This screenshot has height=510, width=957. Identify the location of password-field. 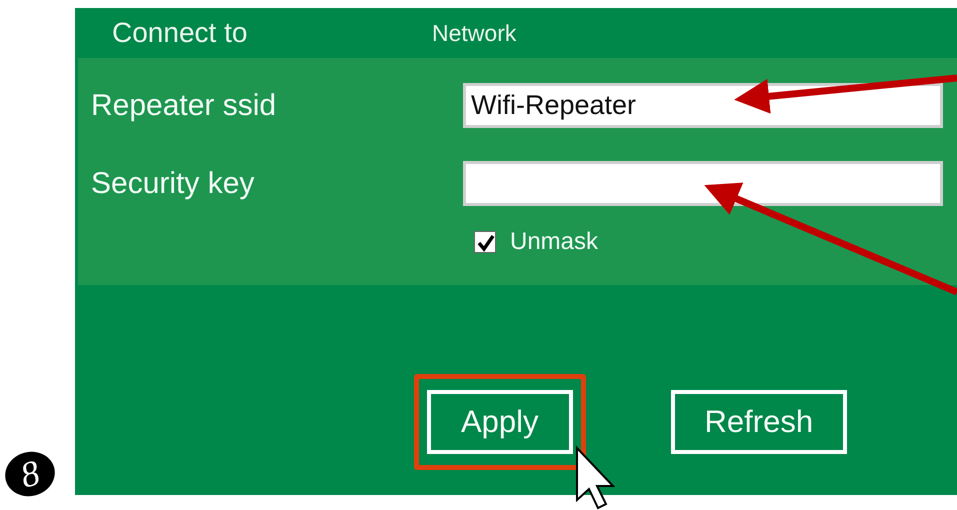
(703, 183).